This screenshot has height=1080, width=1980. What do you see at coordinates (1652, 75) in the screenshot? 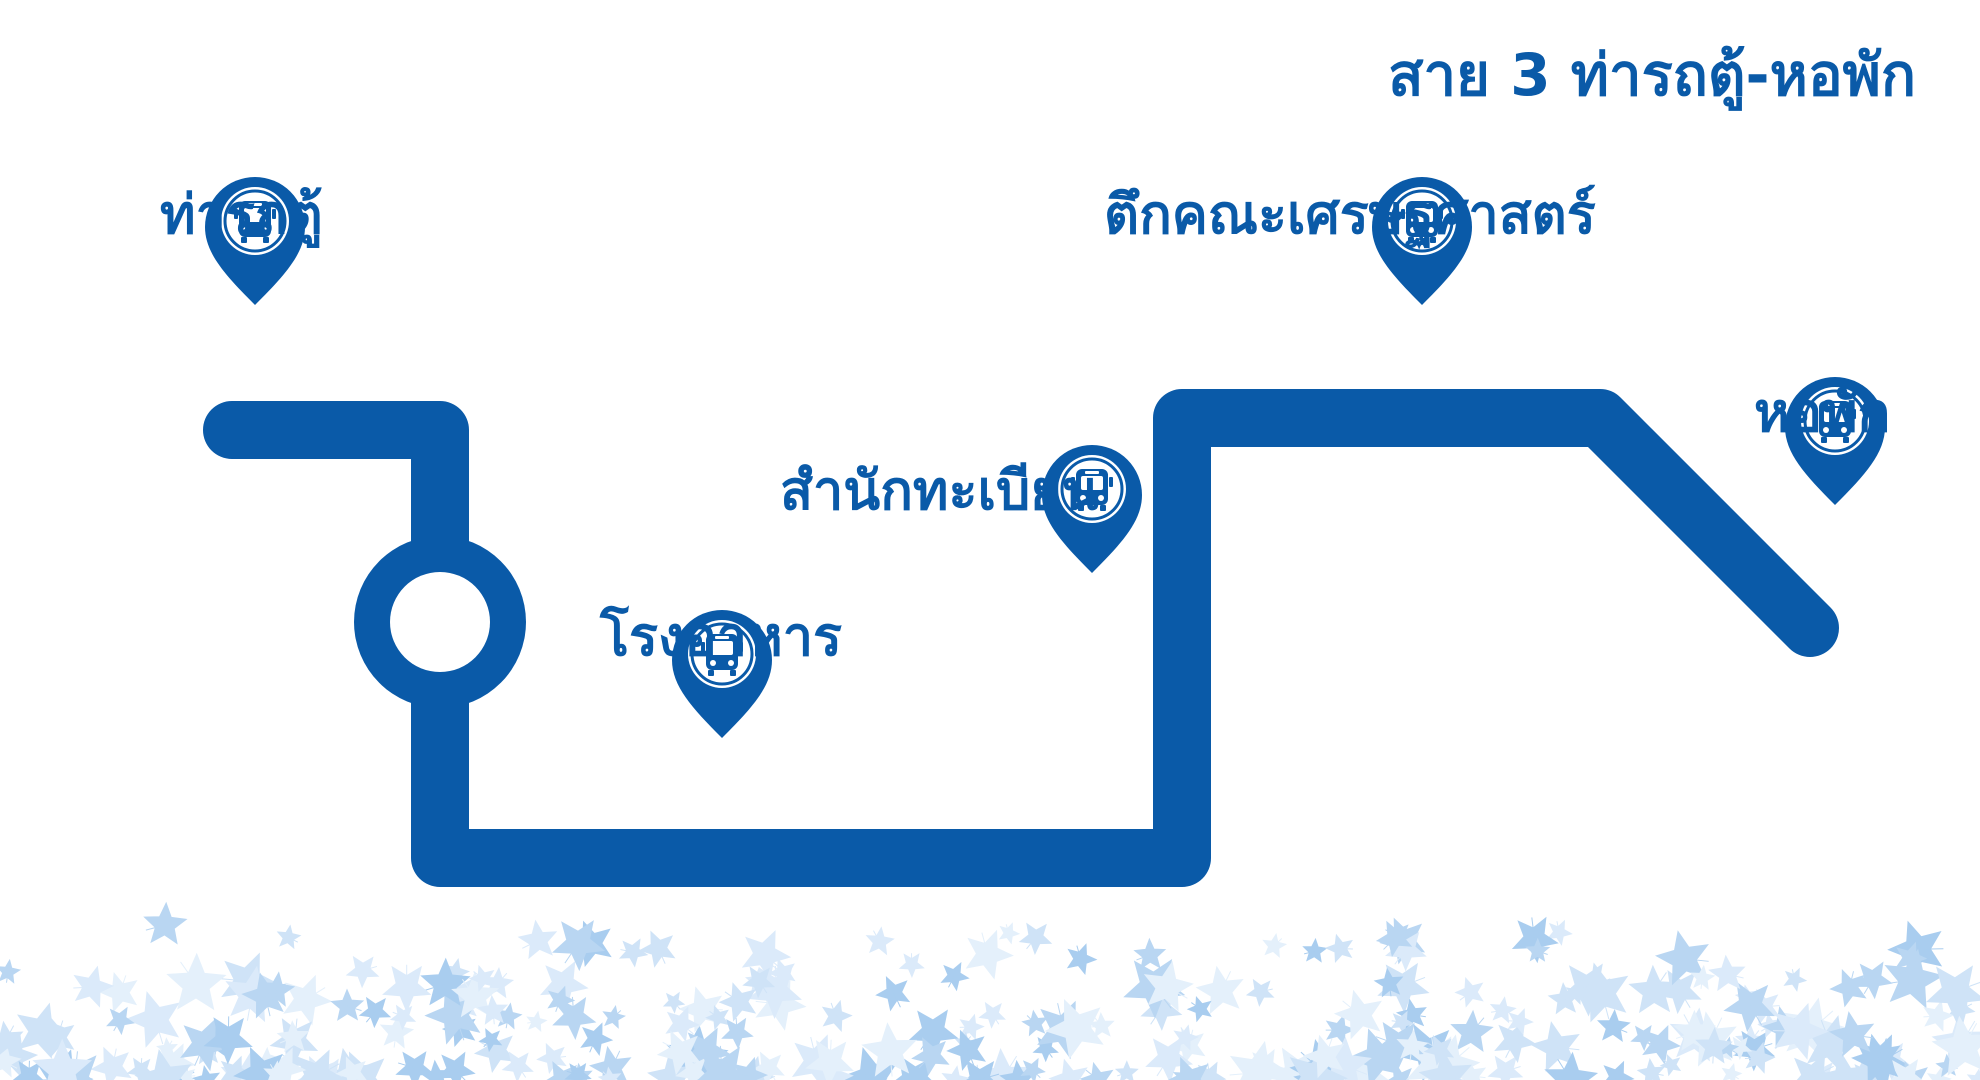
I see `route-title: สาย 3 ท่ารถตู้-หอพัก` at bounding box center [1652, 75].